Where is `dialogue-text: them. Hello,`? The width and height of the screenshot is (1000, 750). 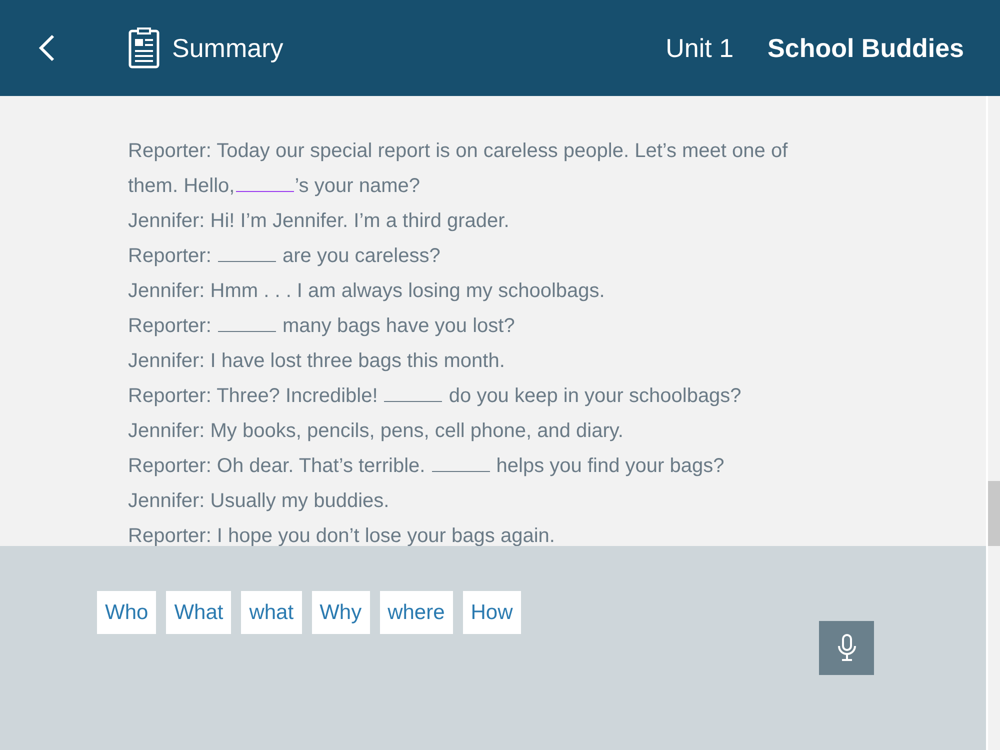 dialogue-text: them. Hello, is located at coordinates (181, 186).